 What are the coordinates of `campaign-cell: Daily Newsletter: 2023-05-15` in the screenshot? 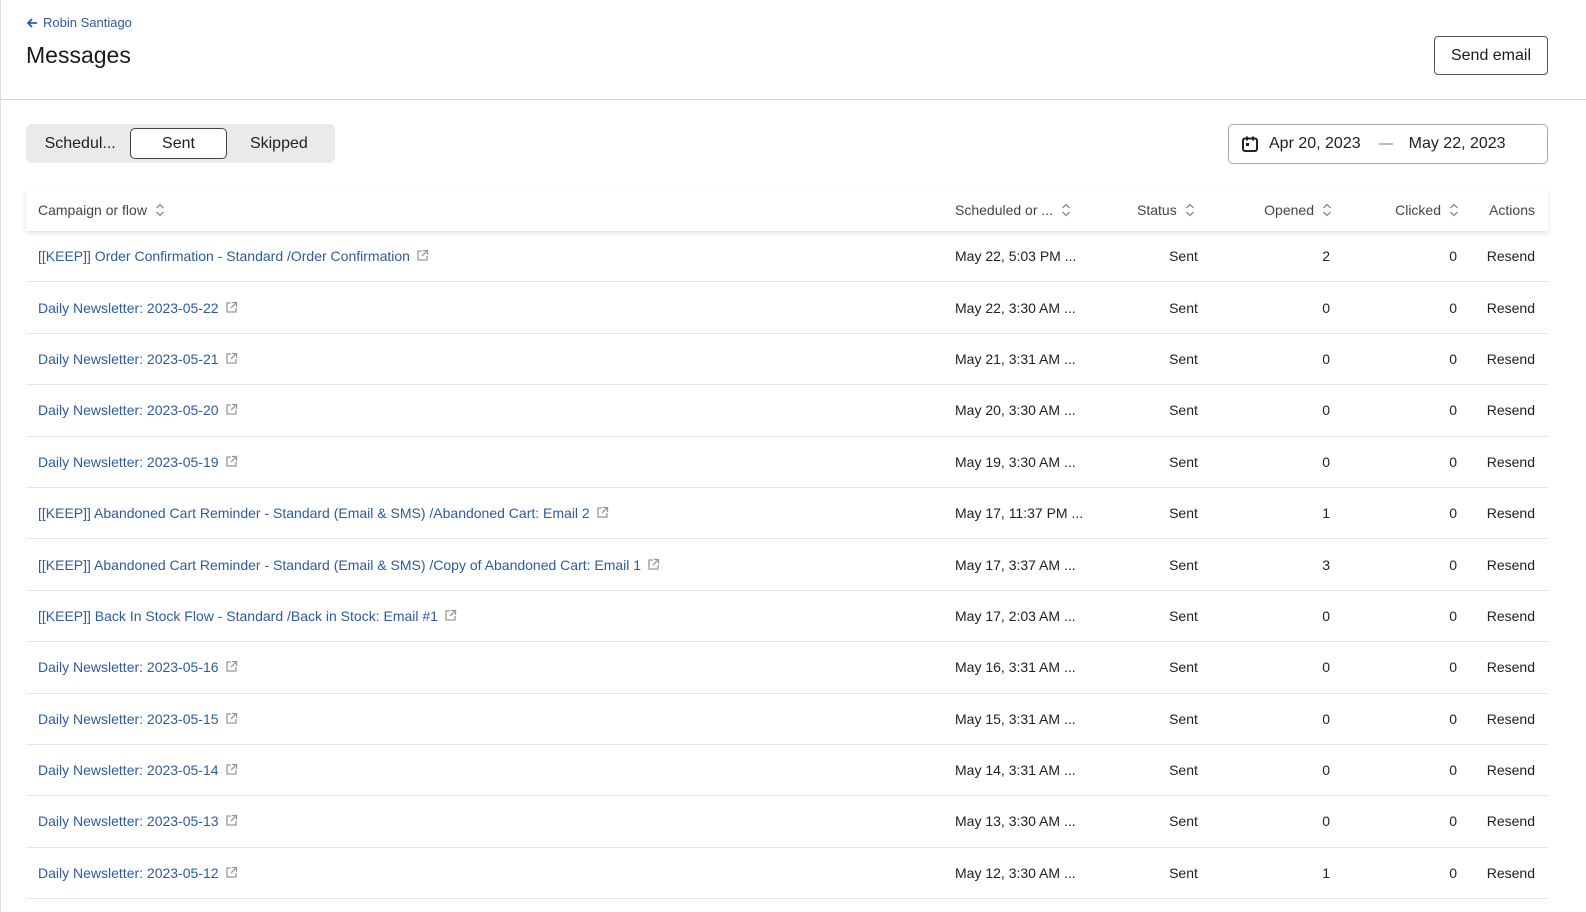 It's located at (138, 719).